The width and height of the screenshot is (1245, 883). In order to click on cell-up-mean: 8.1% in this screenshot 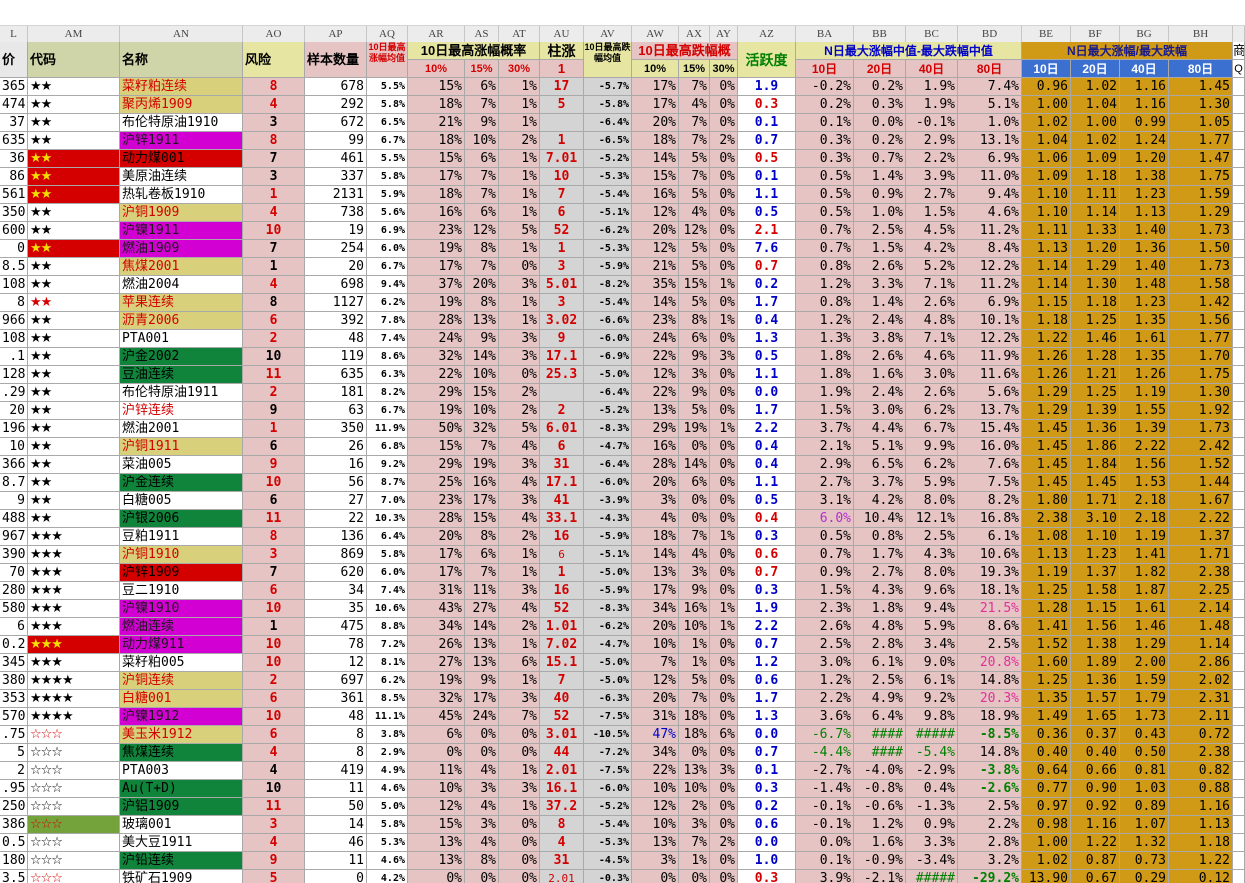, I will do `click(387, 663)`.